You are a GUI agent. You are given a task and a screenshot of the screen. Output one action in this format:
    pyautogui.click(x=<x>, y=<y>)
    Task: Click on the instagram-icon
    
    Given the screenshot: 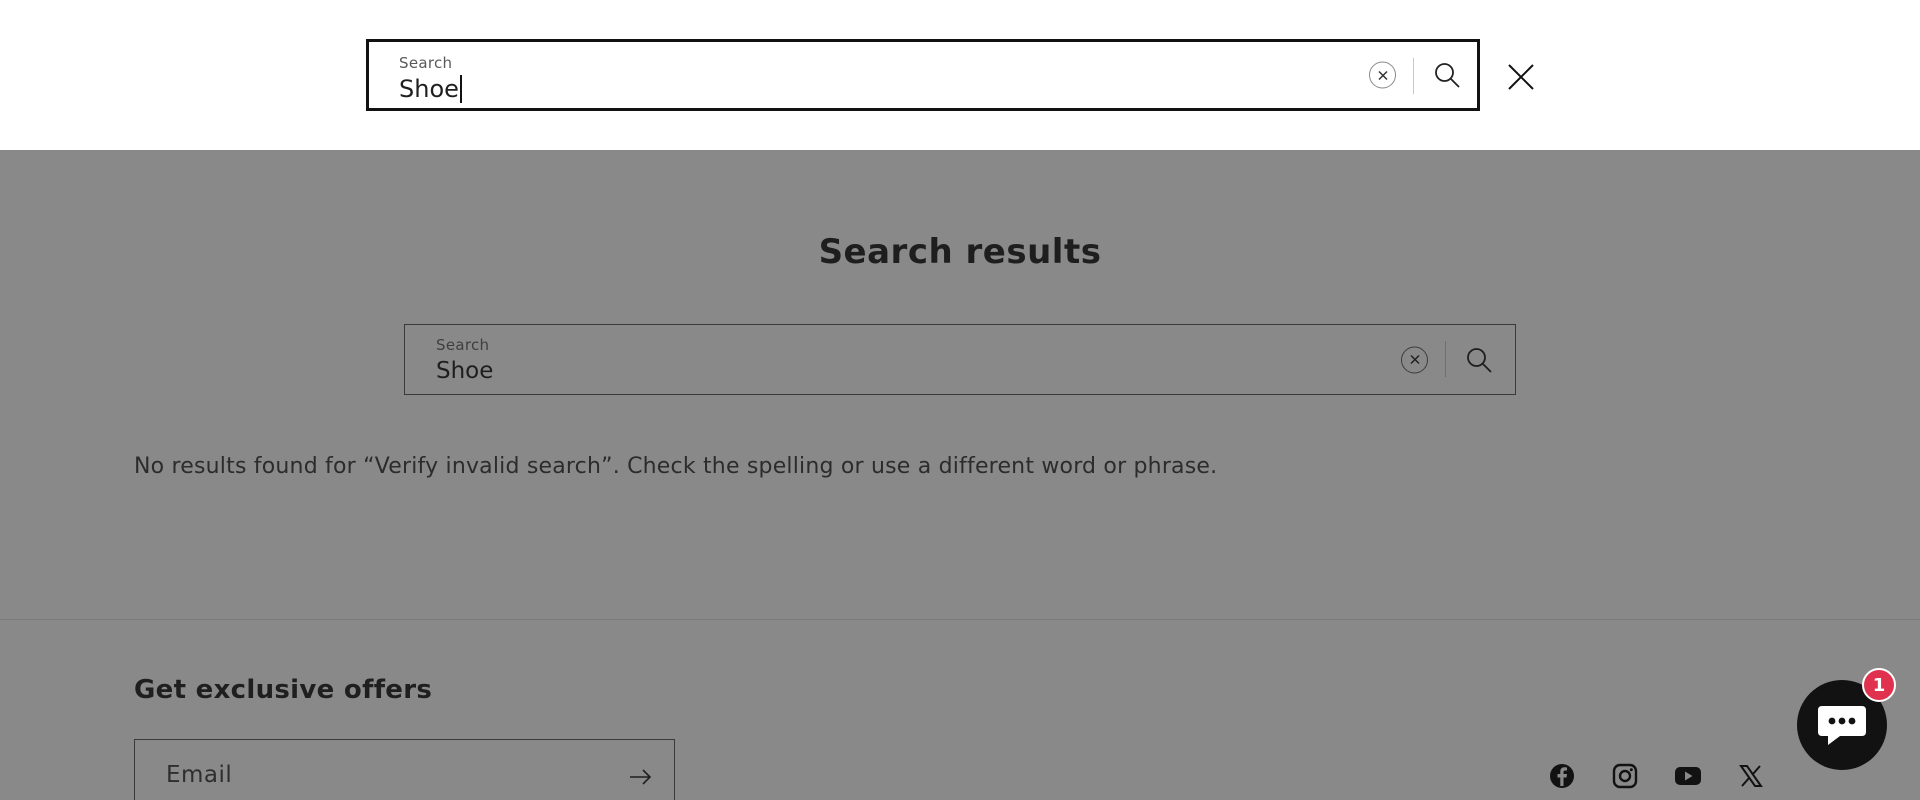 What is the action you would take?
    pyautogui.click(x=1625, y=776)
    